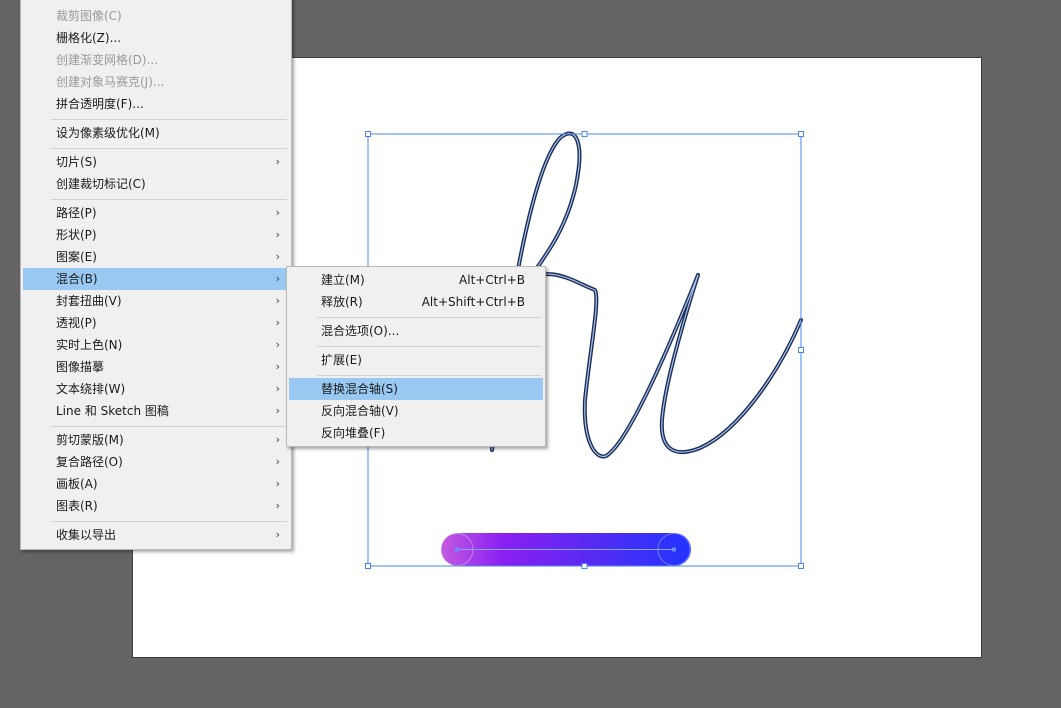 The width and height of the screenshot is (1061, 708). I want to click on menu-item-path: 路径(P) ›, so click(156, 213).